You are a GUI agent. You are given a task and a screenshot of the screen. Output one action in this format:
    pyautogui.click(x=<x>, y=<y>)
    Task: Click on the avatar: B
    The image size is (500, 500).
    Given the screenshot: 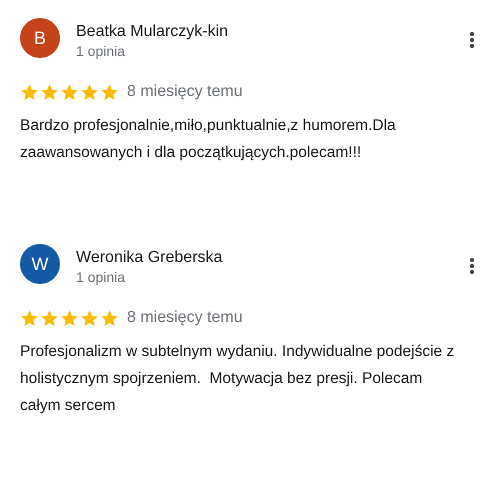 What is the action you would take?
    pyautogui.click(x=40, y=38)
    